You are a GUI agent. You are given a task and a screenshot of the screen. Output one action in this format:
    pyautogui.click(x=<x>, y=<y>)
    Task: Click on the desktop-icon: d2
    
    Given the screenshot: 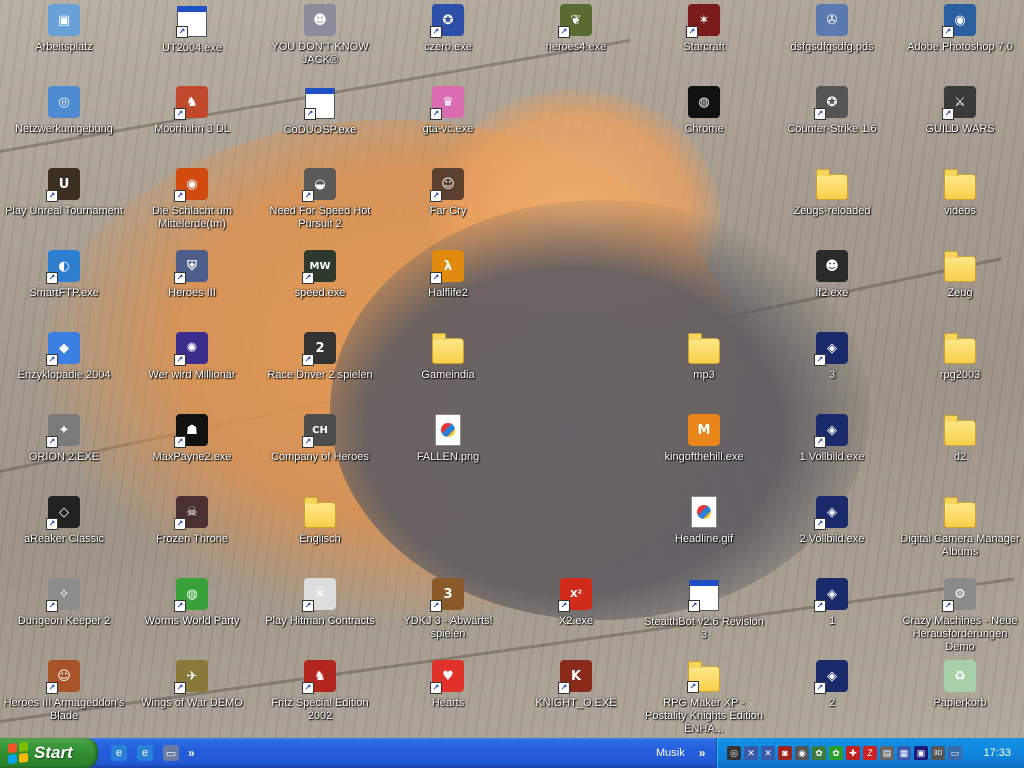 What is the action you would take?
    pyautogui.click(x=960, y=453)
    